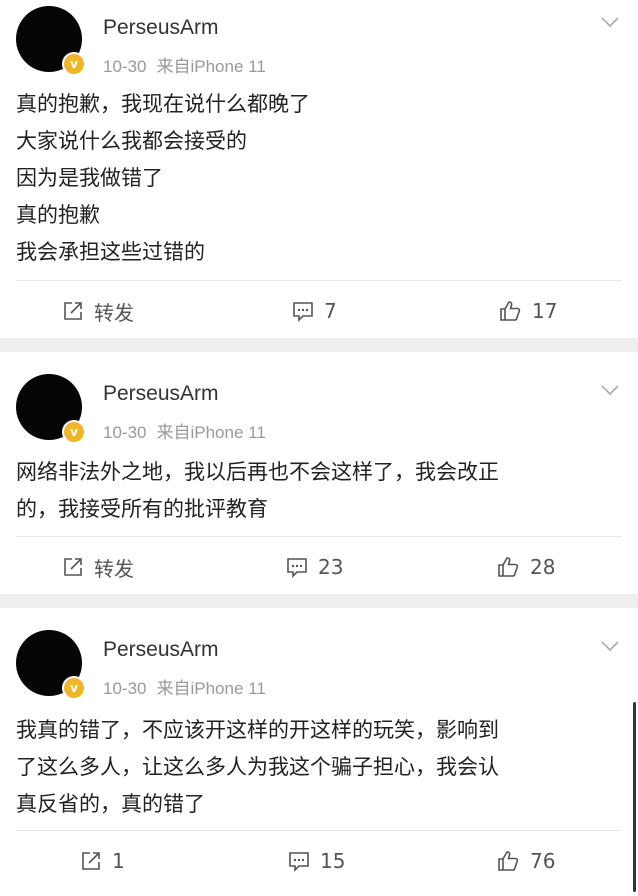  Describe the element at coordinates (89, 178) in the screenshot. I see `content-line: 因为是我做错了` at that location.